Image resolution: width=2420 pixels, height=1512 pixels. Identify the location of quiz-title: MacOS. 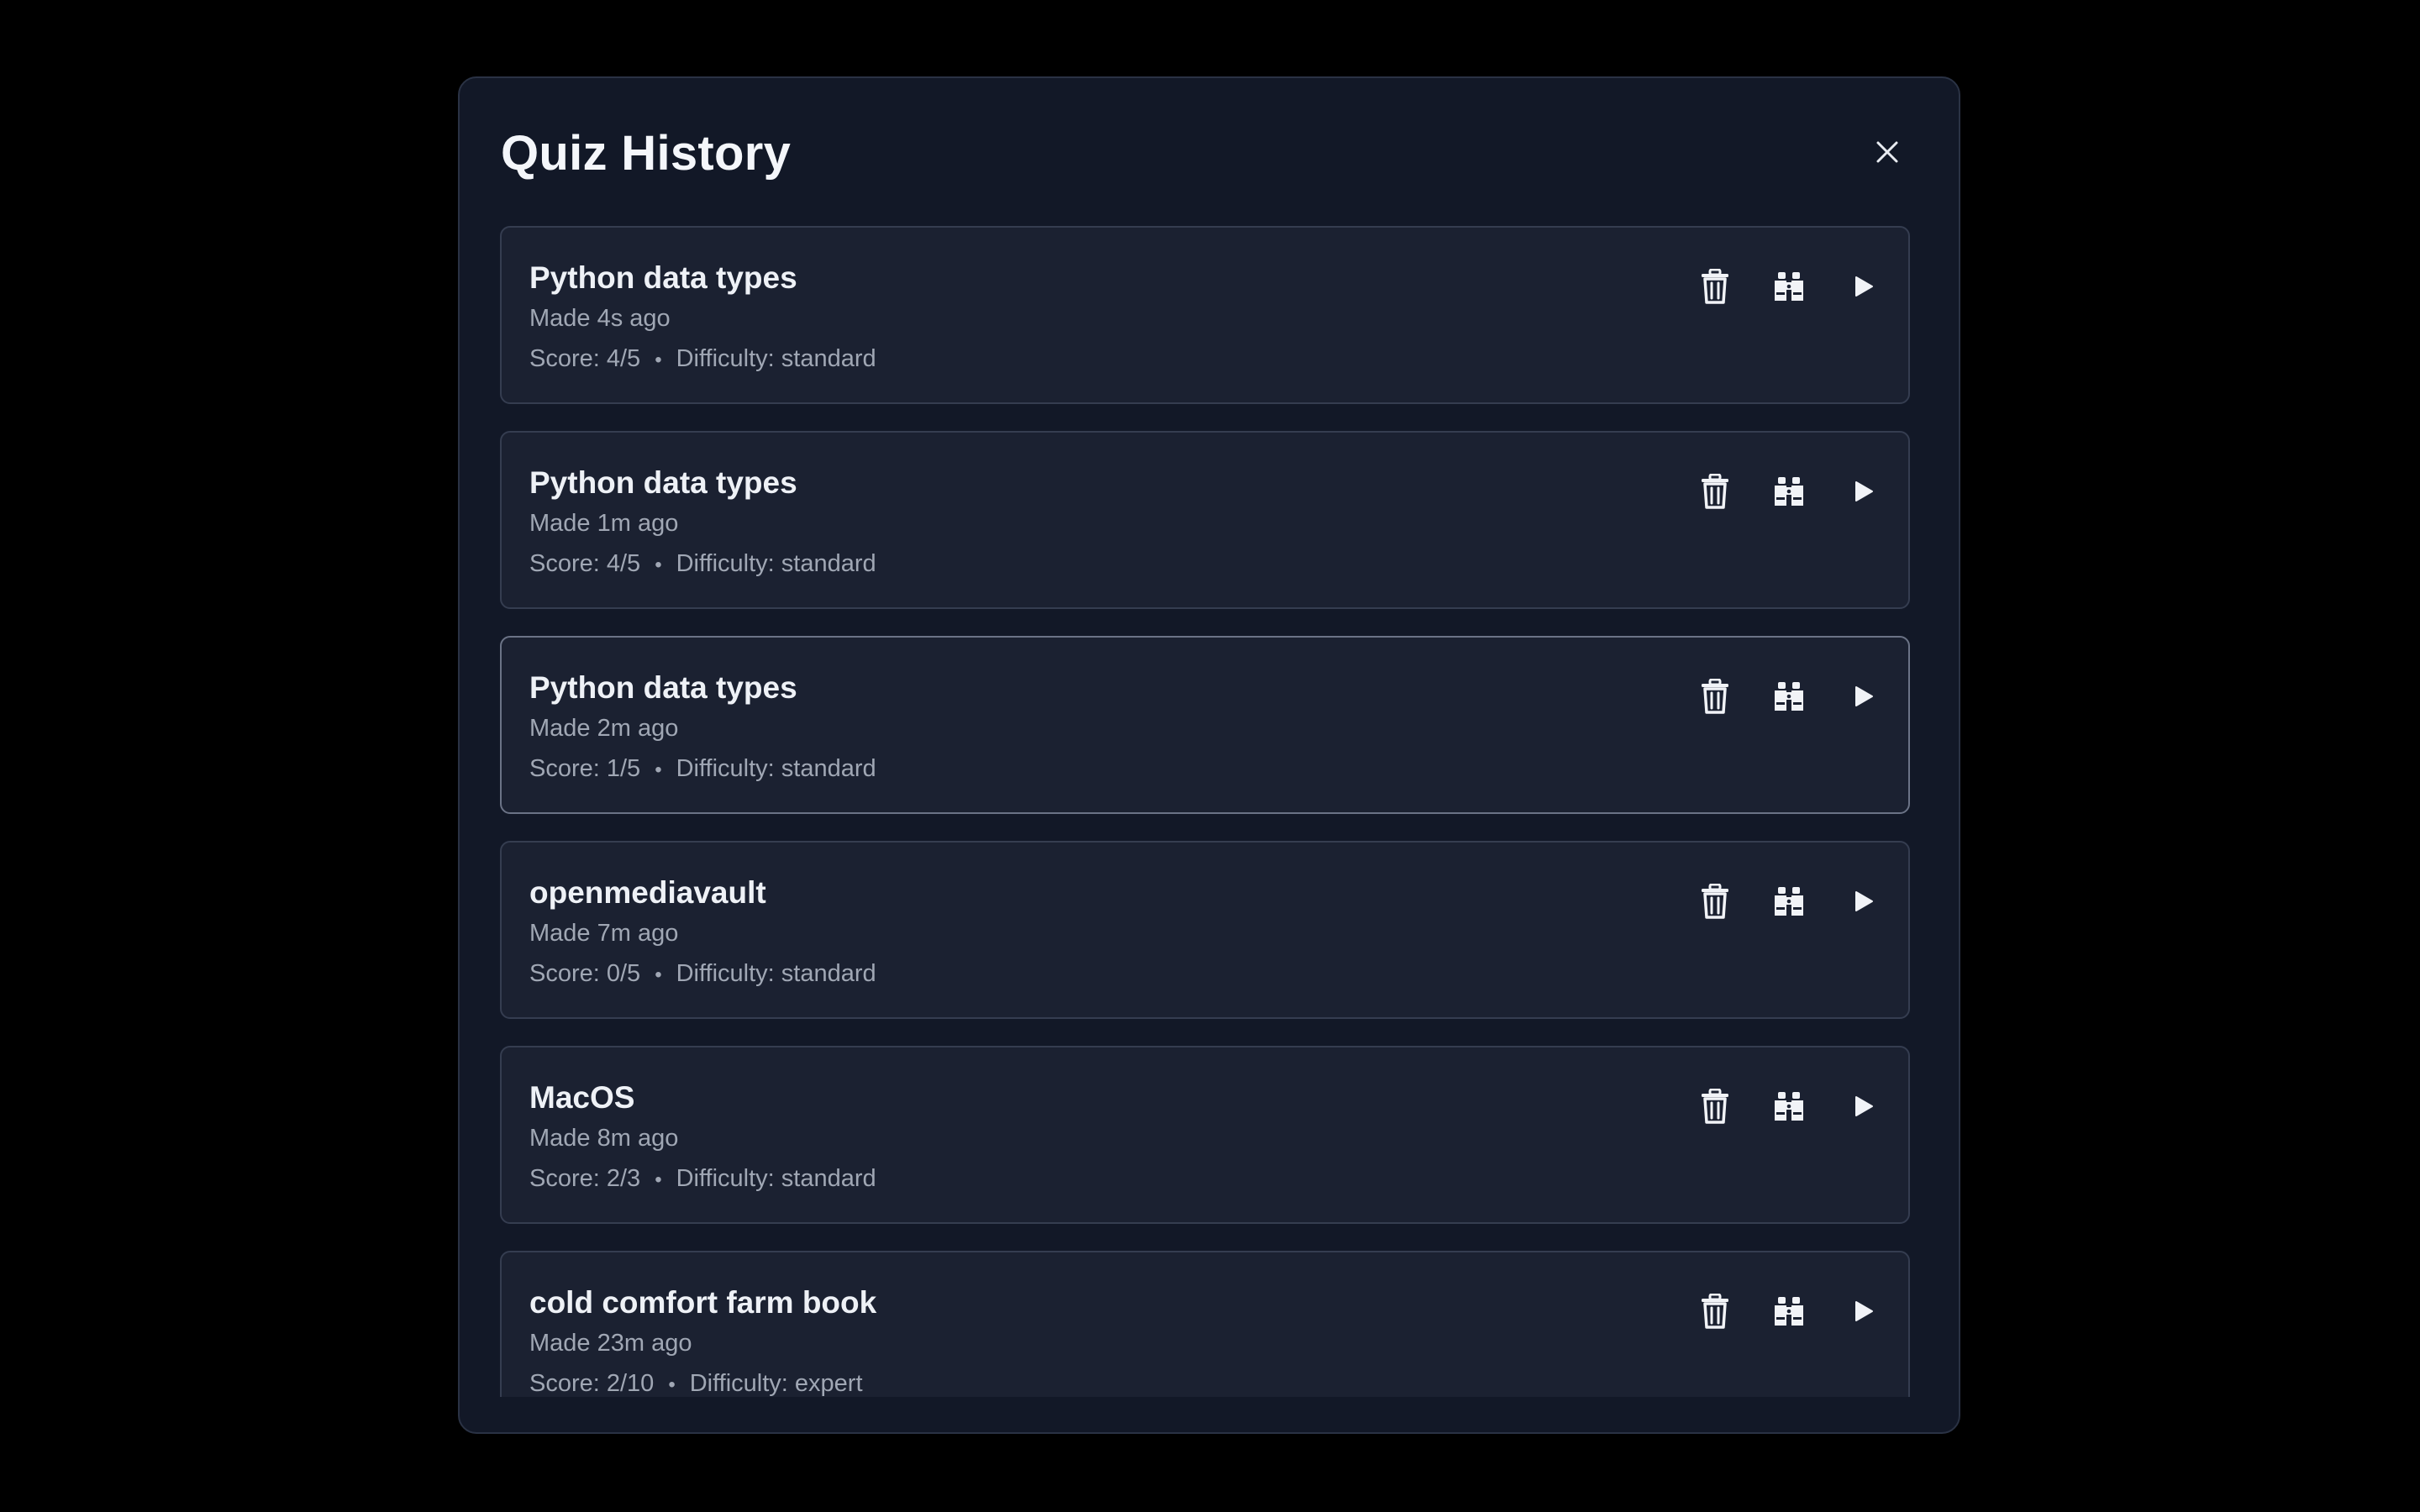
(582, 1097).